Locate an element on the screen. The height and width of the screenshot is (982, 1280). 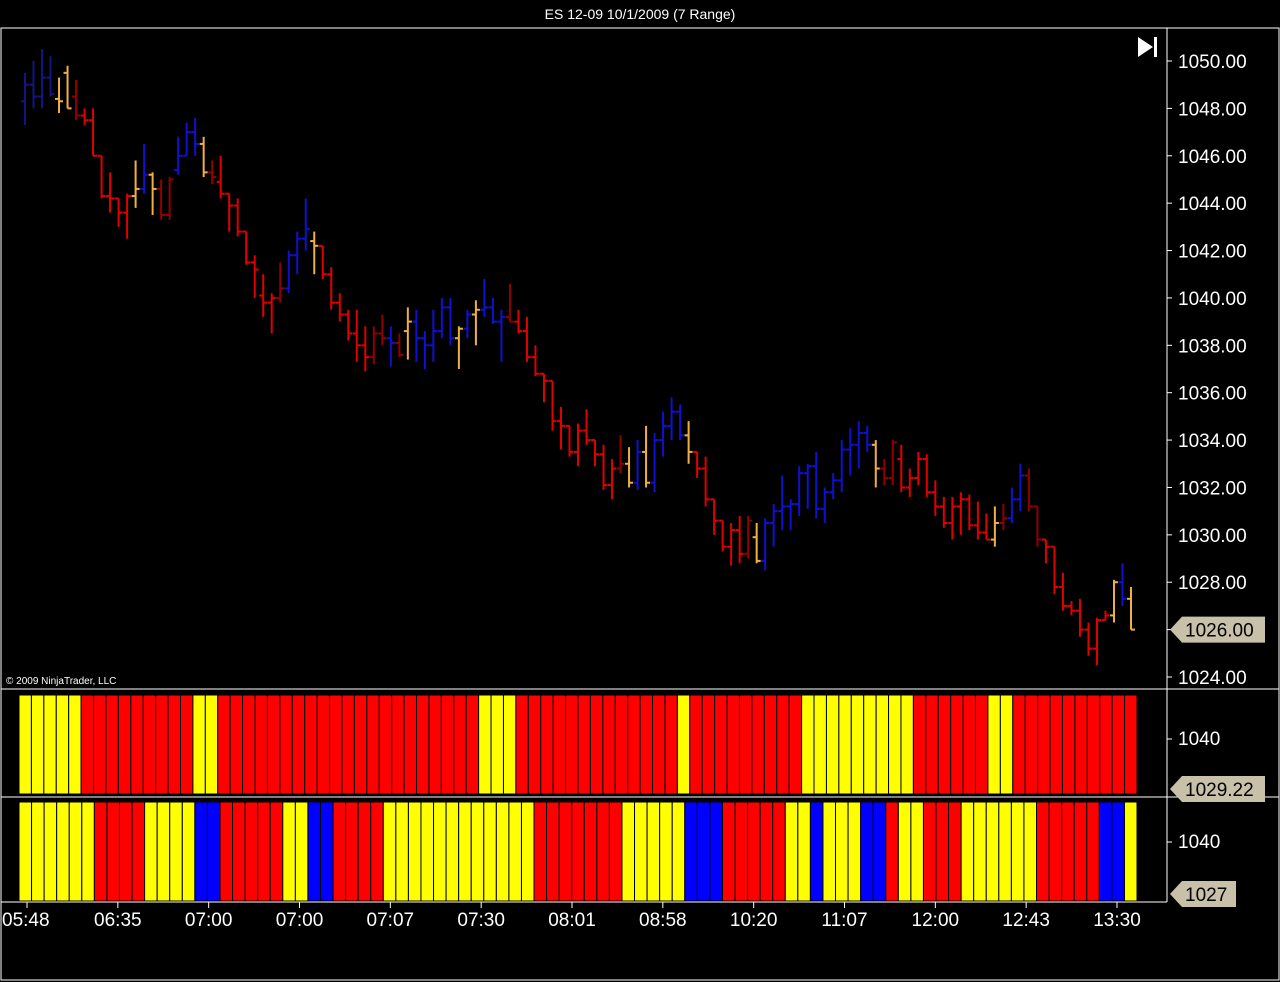
time-tick-label: 07:30 is located at coordinates (481, 920).